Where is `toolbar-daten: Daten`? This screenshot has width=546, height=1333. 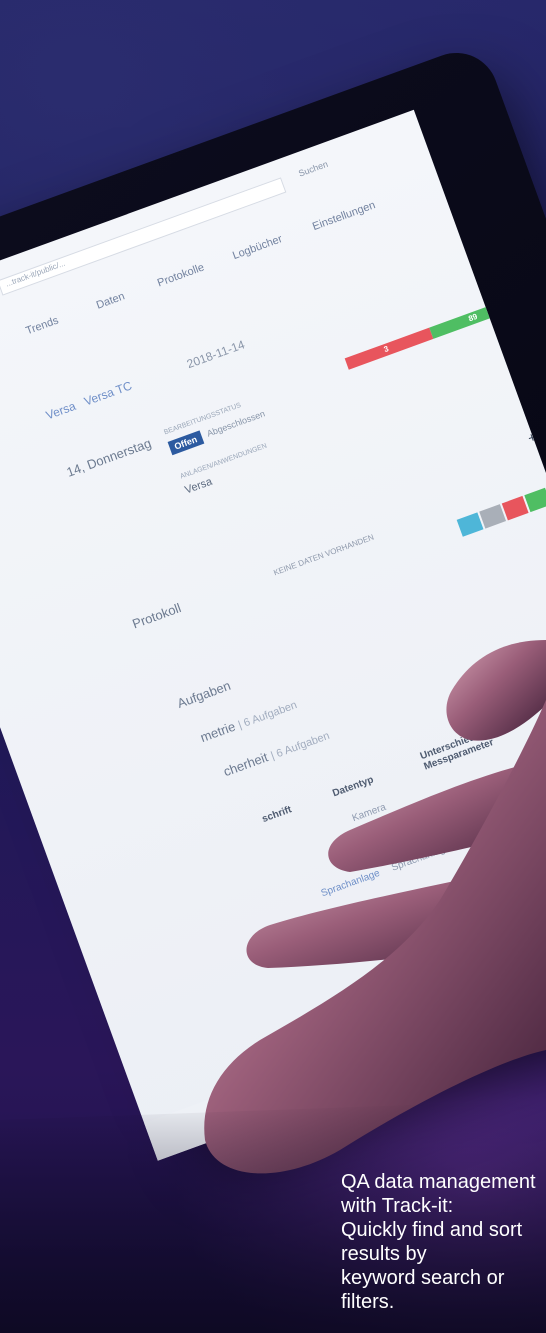 toolbar-daten: Daten is located at coordinates (111, 300).